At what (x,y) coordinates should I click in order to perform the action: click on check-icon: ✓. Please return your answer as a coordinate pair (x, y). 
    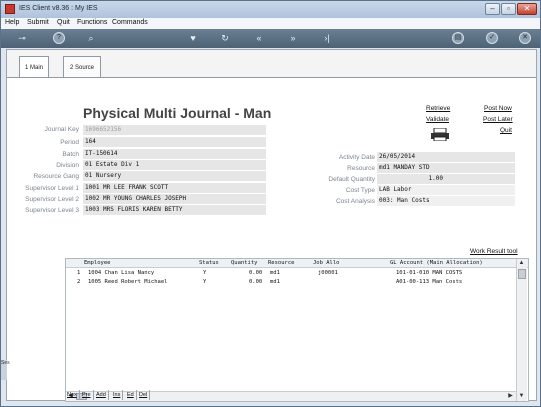
    Looking at the image, I should click on (492, 38).